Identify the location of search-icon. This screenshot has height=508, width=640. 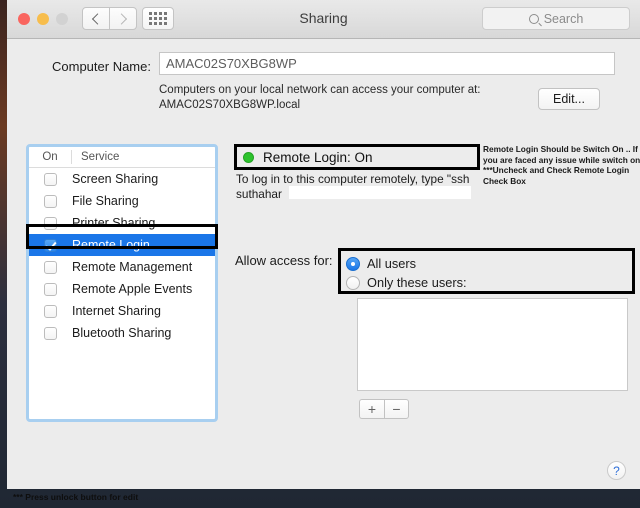
(533, 18).